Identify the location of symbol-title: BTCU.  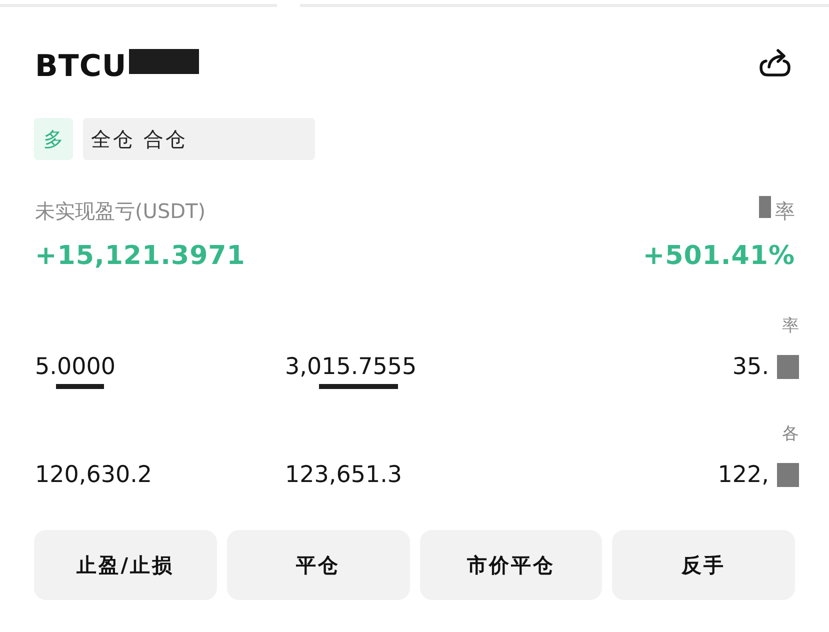
(81, 67).